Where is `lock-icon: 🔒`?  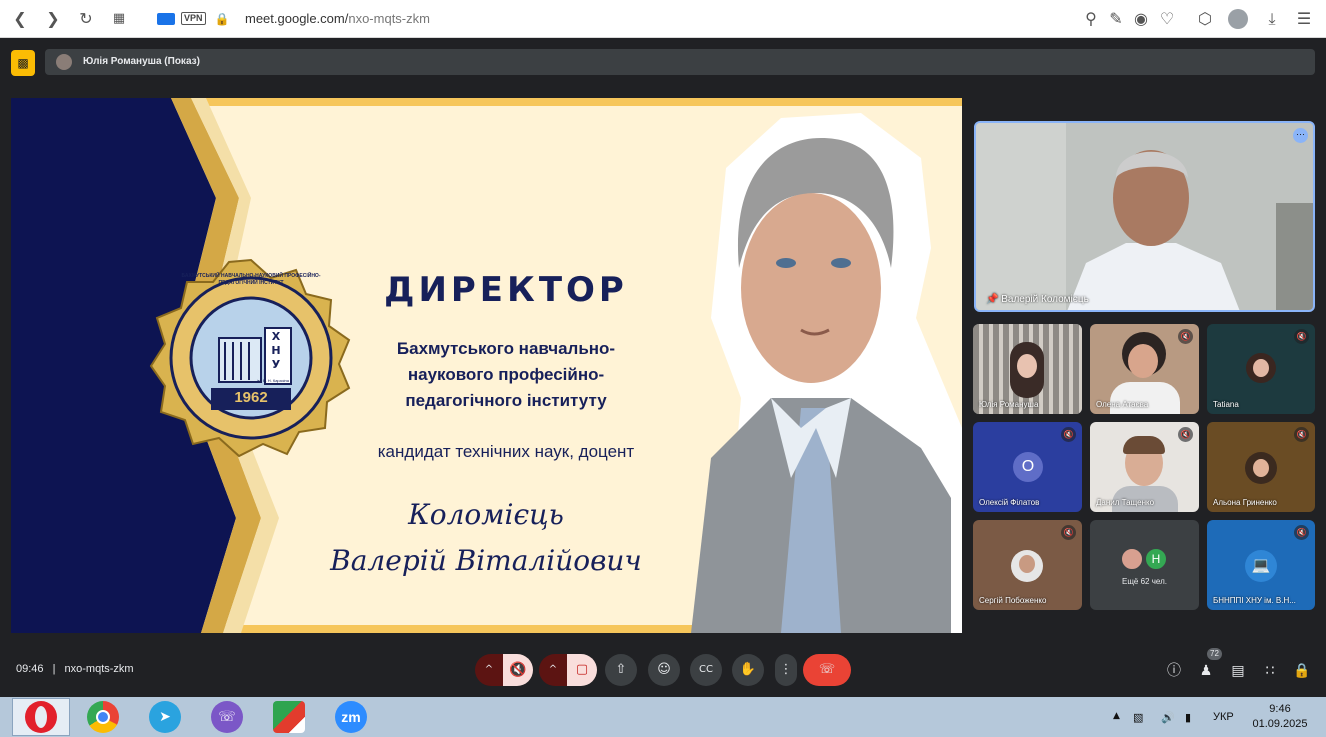
lock-icon: 🔒 is located at coordinates (222, 19).